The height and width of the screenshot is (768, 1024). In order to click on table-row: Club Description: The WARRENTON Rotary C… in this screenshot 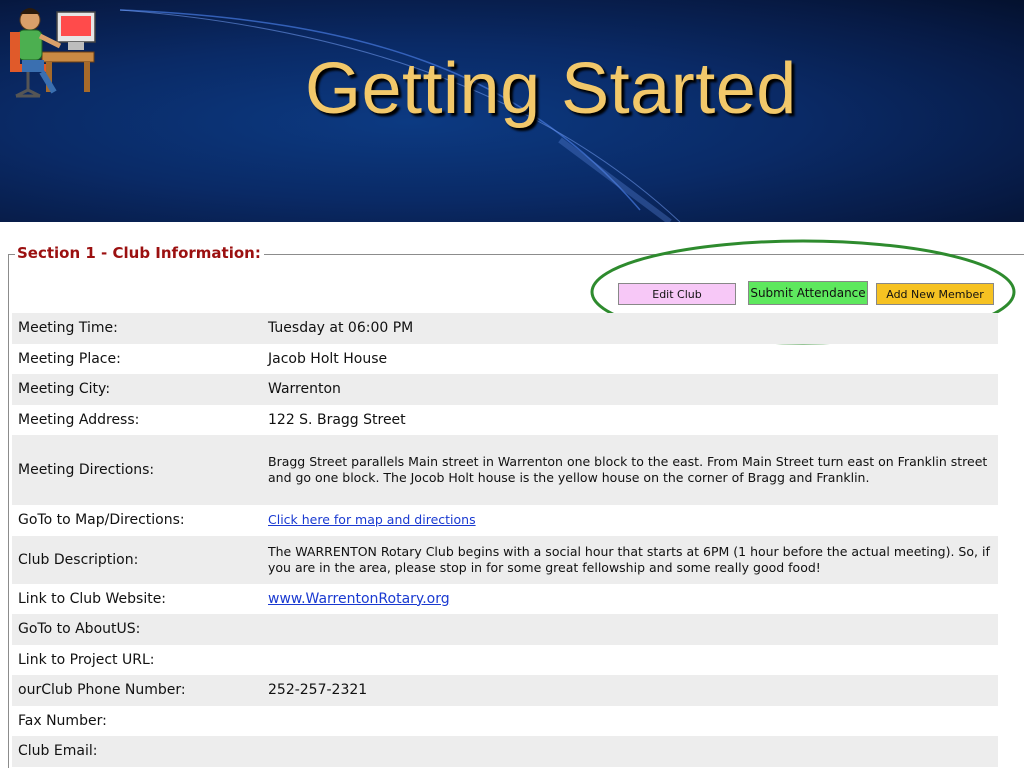, I will do `click(505, 559)`.